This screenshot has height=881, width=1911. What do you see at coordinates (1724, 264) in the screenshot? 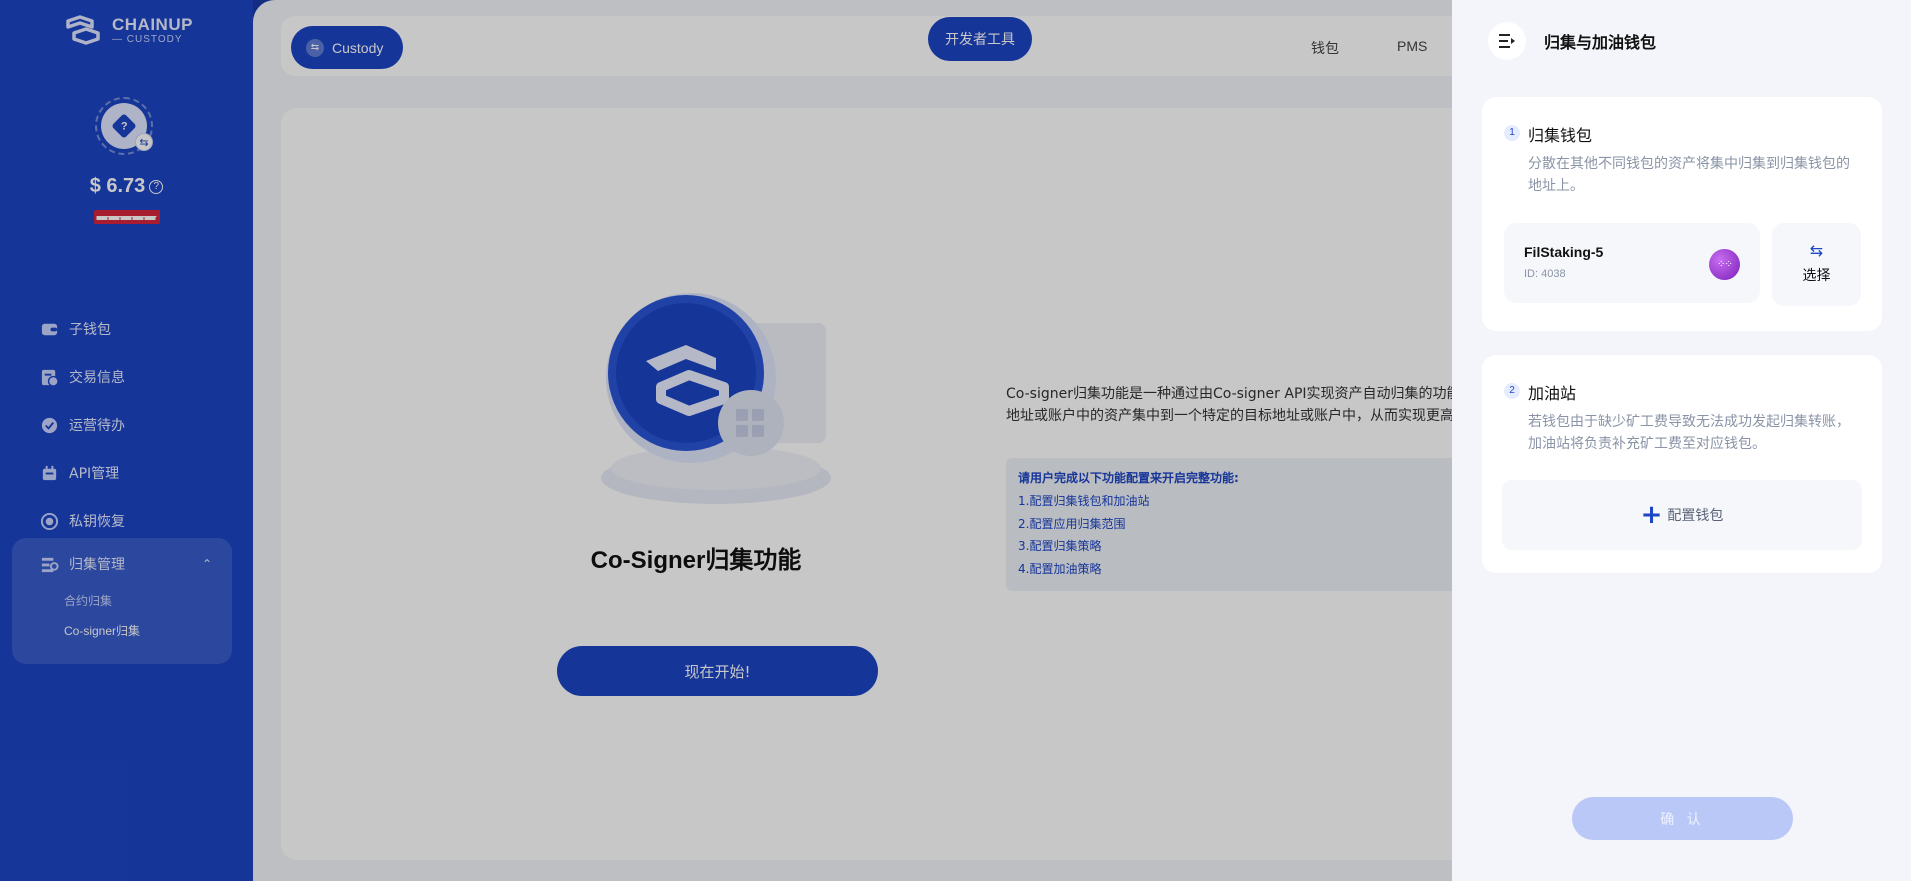
I see `wallet-coin-icon: ⁘⁘` at bounding box center [1724, 264].